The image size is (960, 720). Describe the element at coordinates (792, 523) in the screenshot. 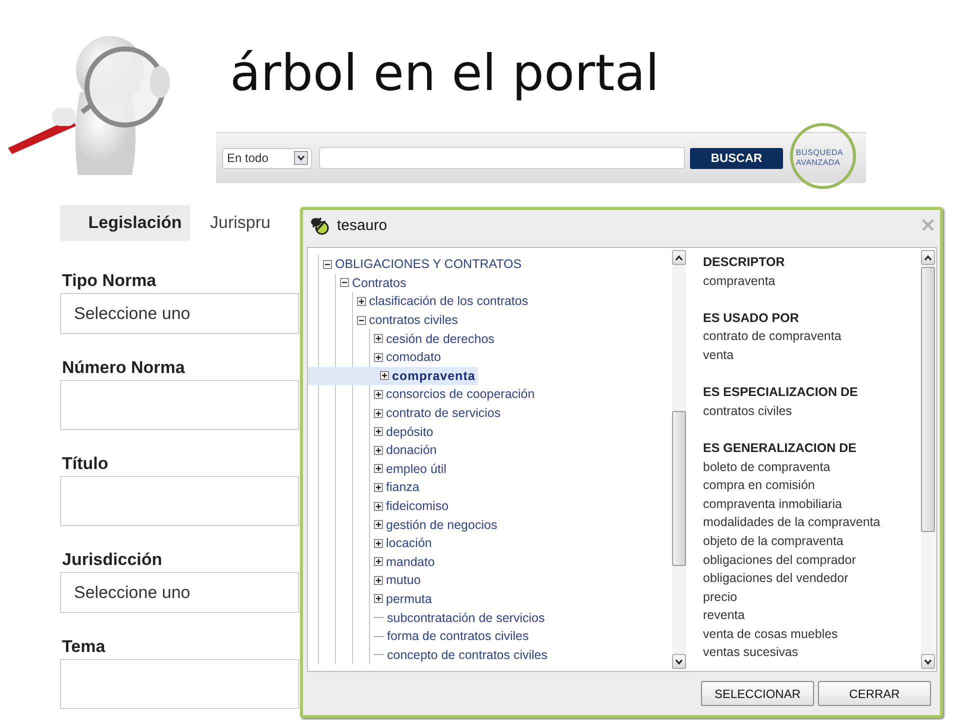

I see `related-term: modalidades de la compraventa` at that location.